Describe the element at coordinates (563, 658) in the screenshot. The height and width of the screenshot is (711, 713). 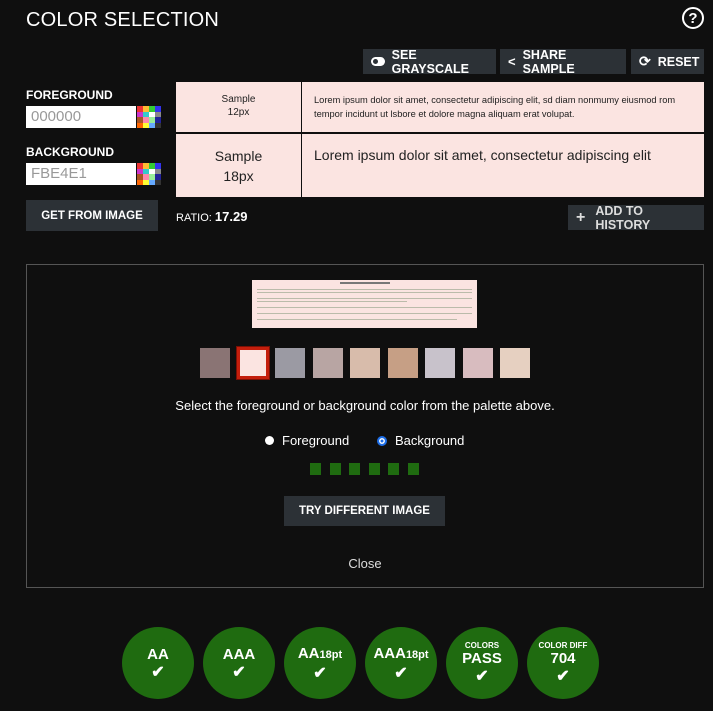
I see `badge-value: 704` at that location.